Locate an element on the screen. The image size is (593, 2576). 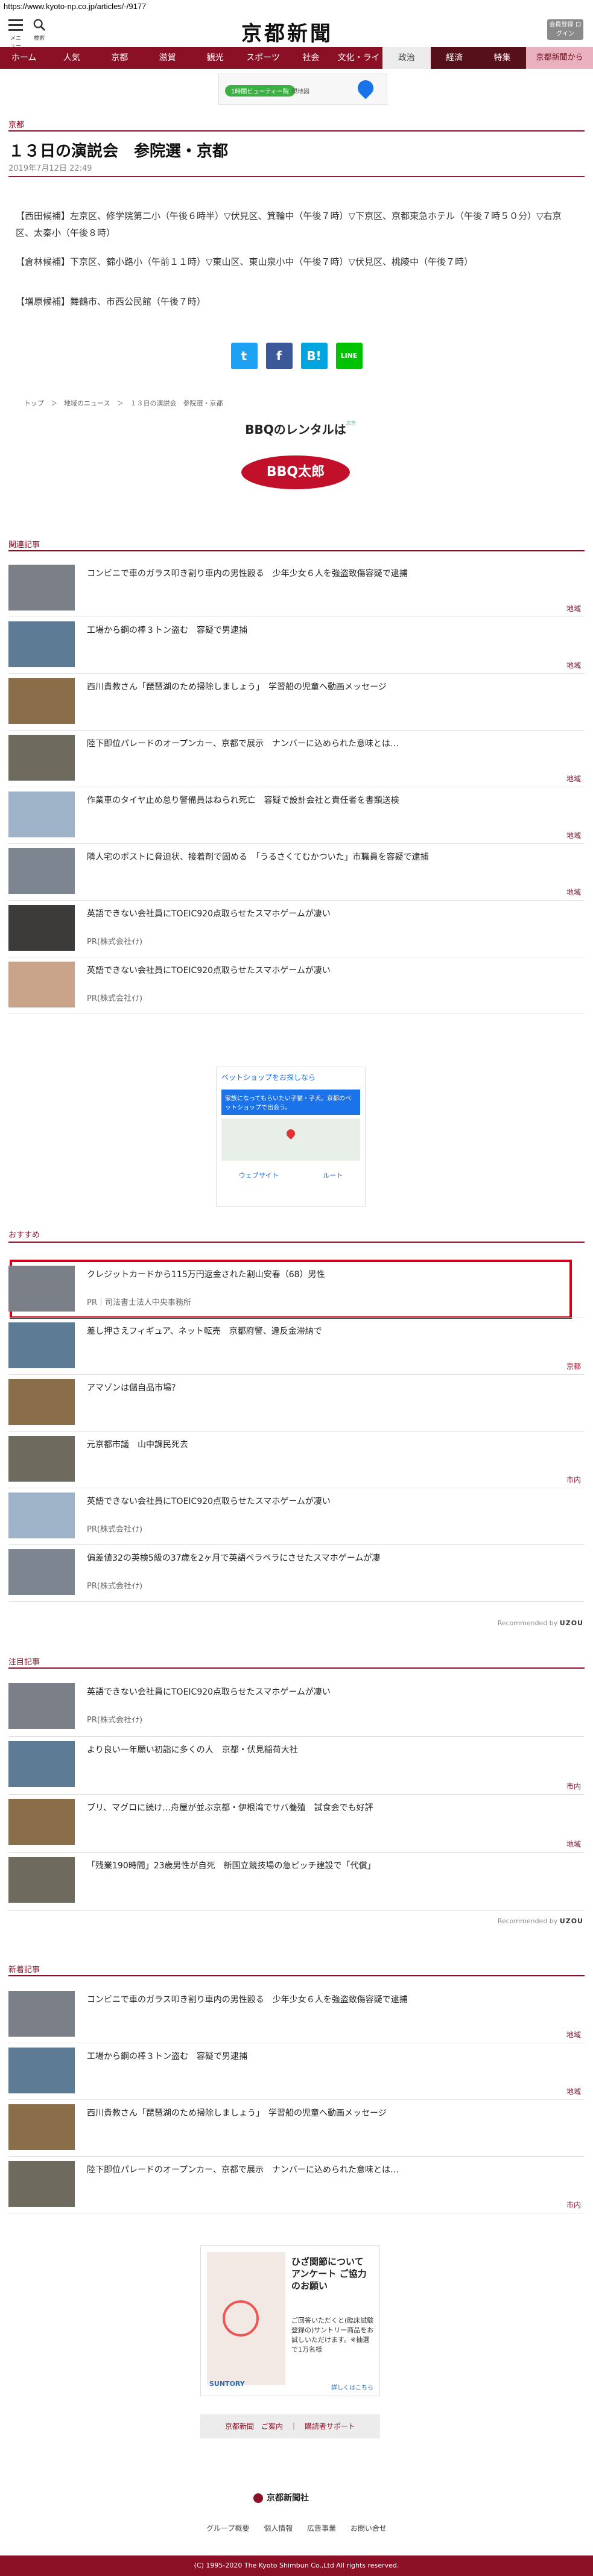
latest-item: 西川貴教さん「琵琶湖のため掃除しましょう」 学習船の児童へ動画メッセージ is located at coordinates (296, 2129).